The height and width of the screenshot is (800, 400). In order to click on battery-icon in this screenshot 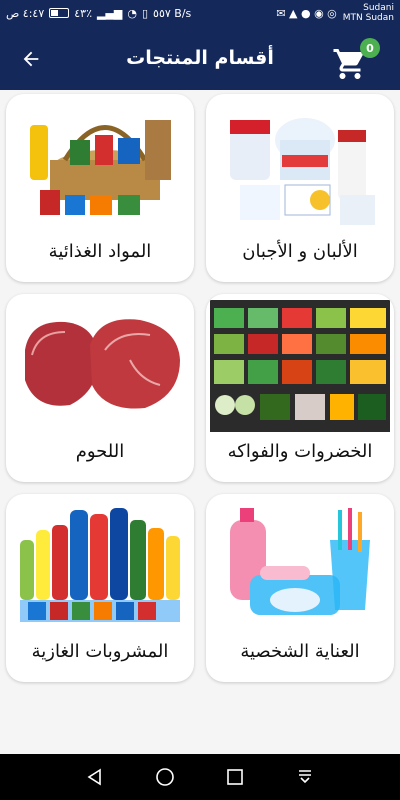, I will do `click(59, 13)`.